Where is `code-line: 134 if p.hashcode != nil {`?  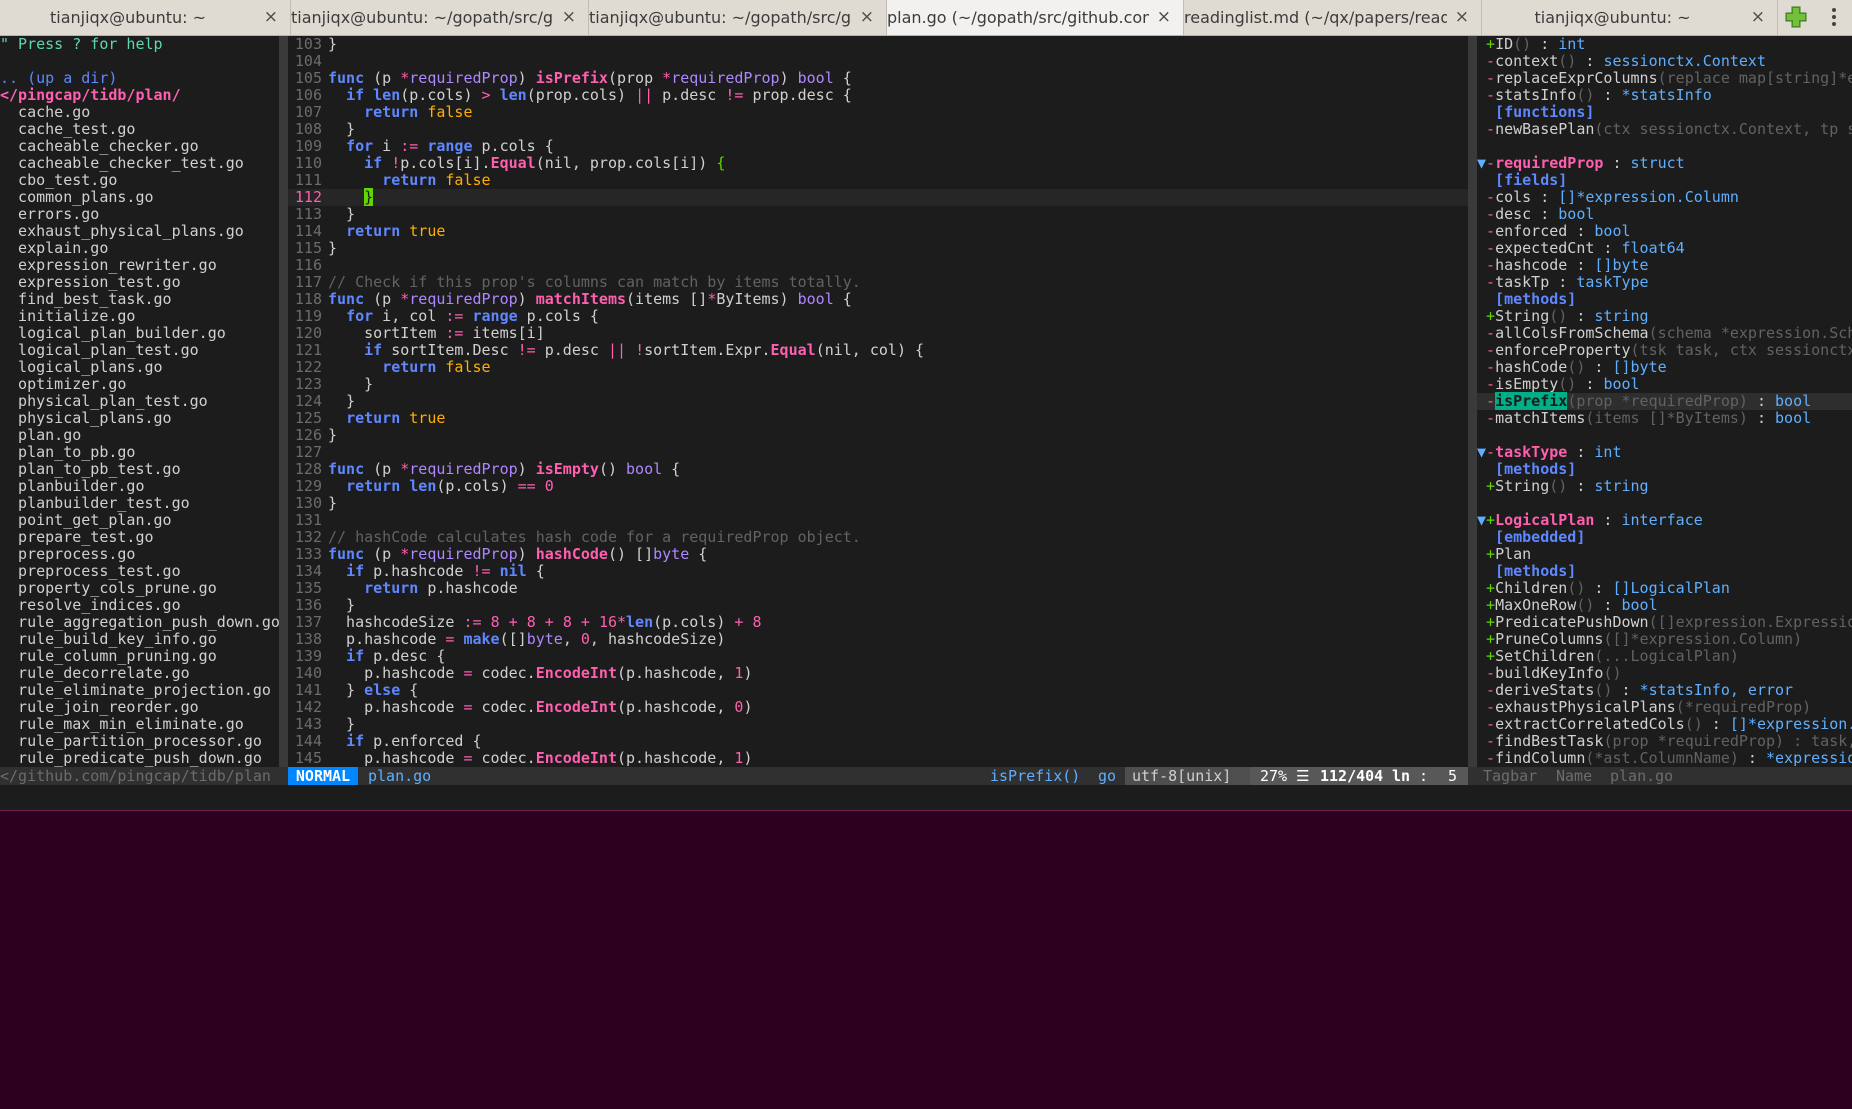 code-line: 134 if p.hashcode != nil { is located at coordinates (878, 571).